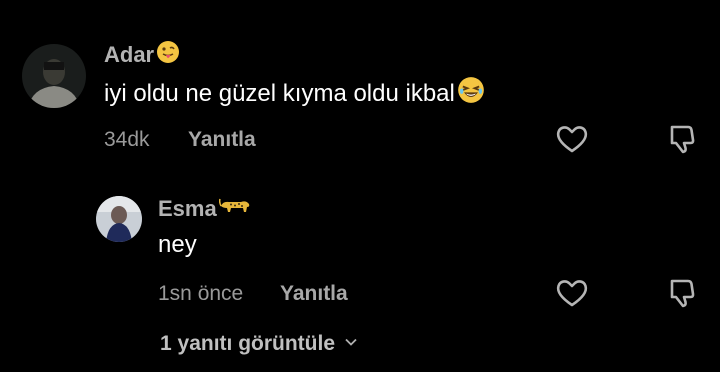 The width and height of the screenshot is (720, 372). I want to click on comment-like-heart-icon, so click(572, 139).